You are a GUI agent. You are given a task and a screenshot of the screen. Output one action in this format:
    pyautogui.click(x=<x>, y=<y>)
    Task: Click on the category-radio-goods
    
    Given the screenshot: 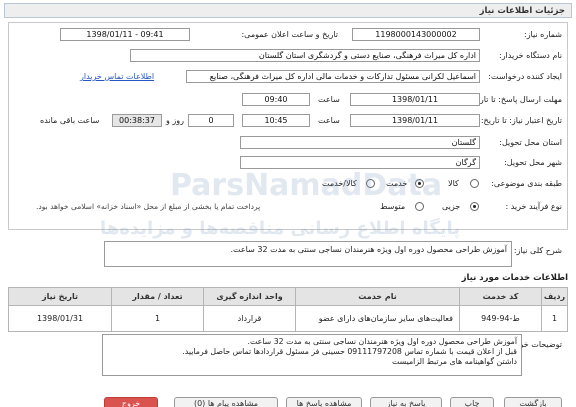 What is the action you would take?
    pyautogui.click(x=474, y=183)
    